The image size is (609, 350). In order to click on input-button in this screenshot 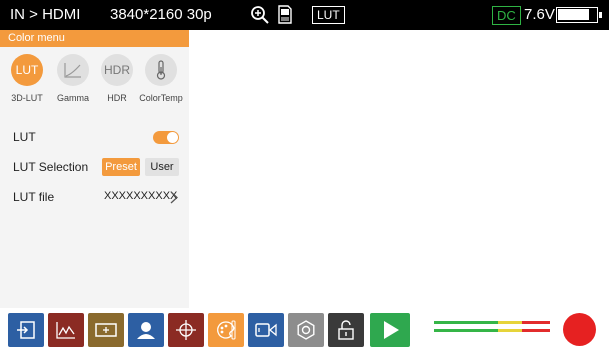, I will do `click(26, 330)`.